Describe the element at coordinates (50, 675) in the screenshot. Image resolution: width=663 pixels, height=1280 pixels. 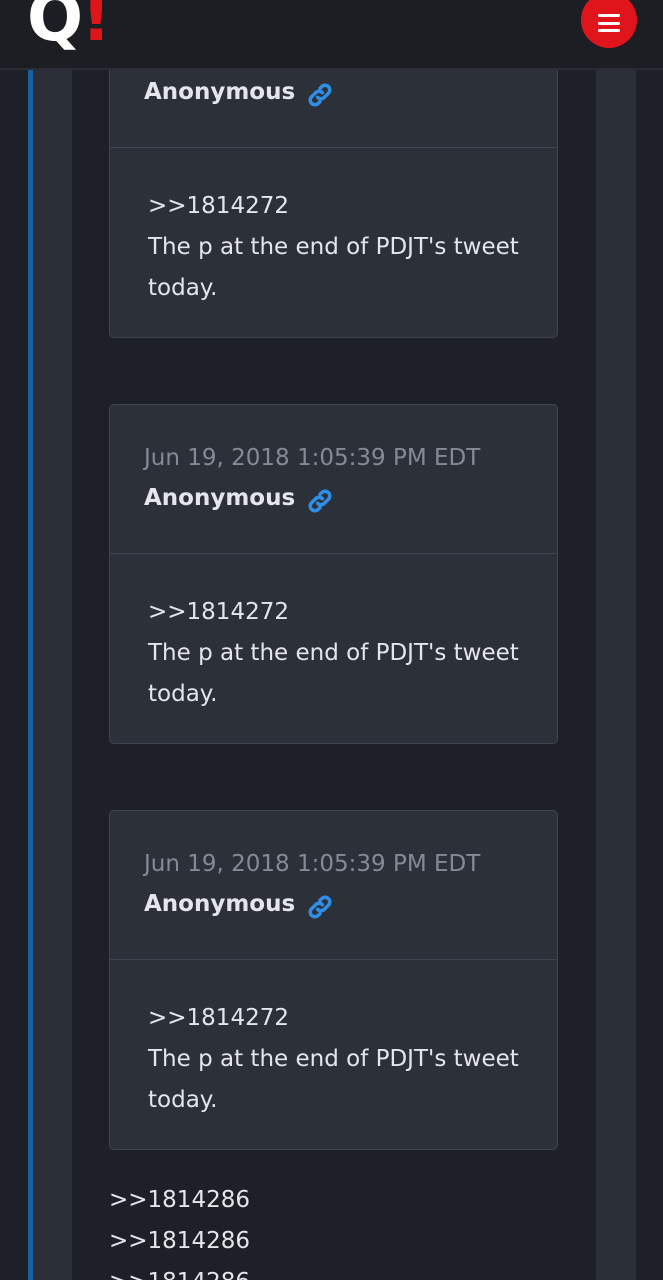
I see `thread-indent-bar-left` at that location.